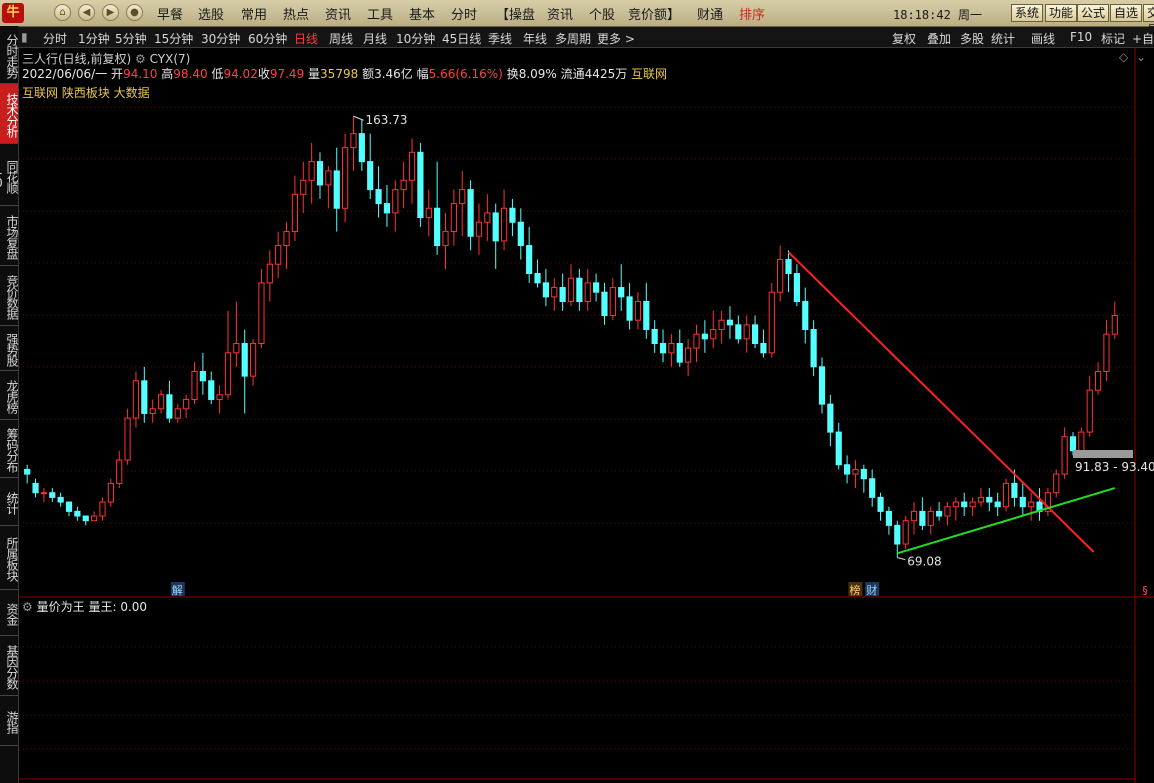 This screenshot has width=1154, height=783. What do you see at coordinates (1143, 38) in the screenshot?
I see `tool-7: +自` at bounding box center [1143, 38].